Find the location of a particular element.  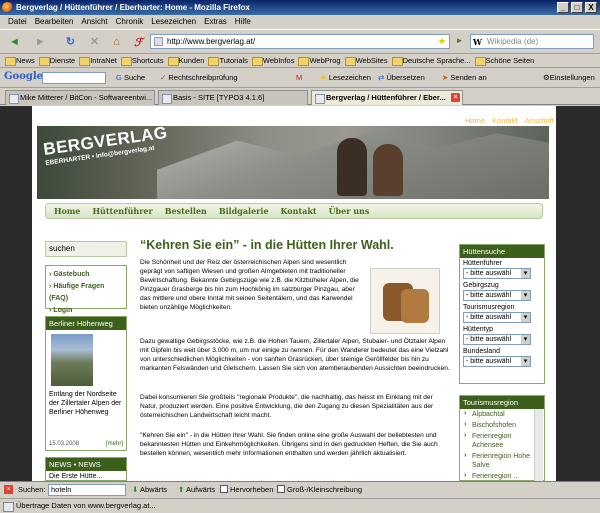

leftnav-faq: › Häufige Fragen (FAQ) is located at coordinates (86, 293).